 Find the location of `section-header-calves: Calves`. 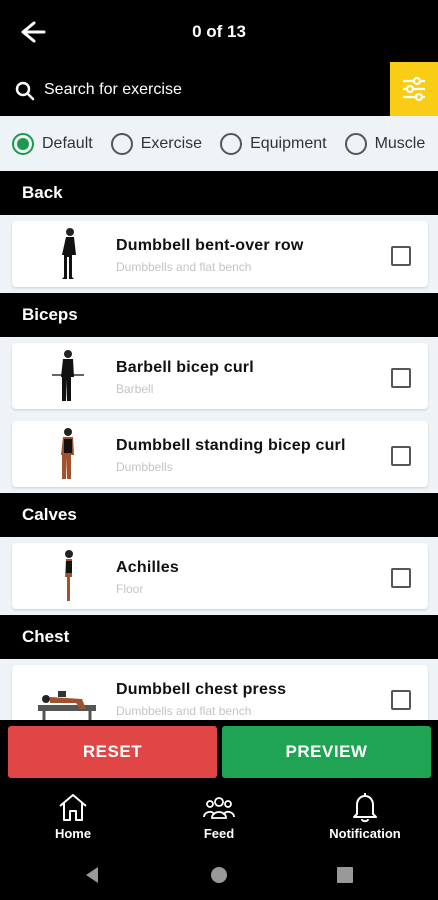

section-header-calves: Calves is located at coordinates (219, 515).